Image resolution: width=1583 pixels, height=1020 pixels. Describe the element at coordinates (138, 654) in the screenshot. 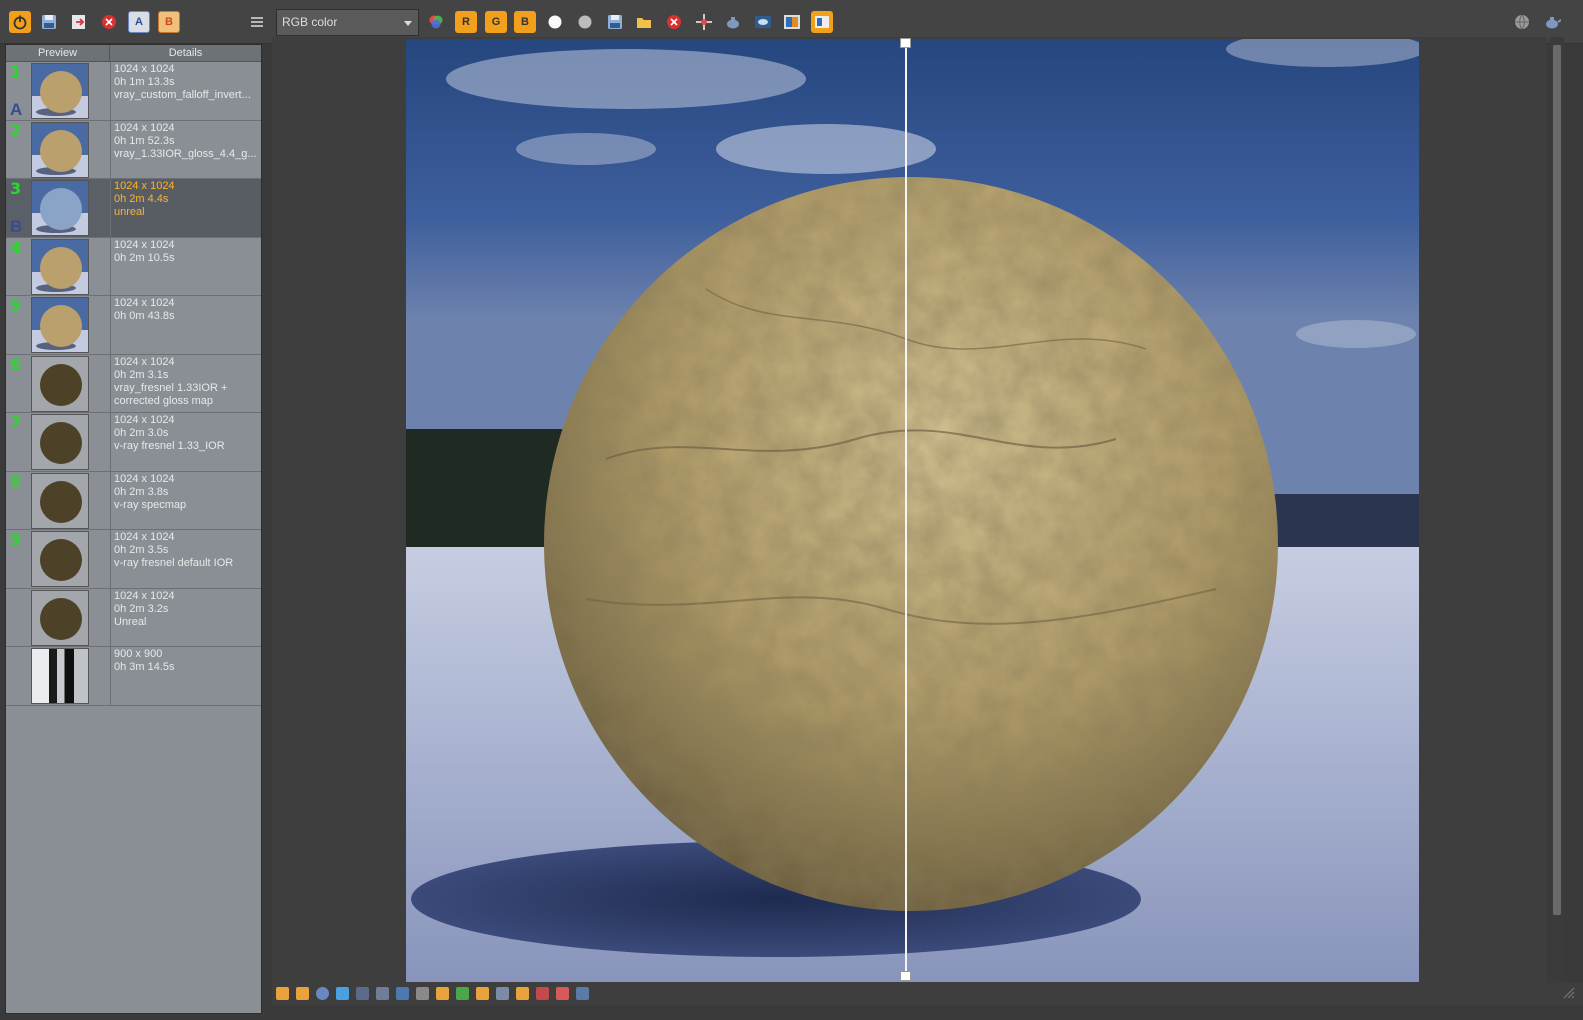

I see `history-detail-line: 900 x 900` at that location.